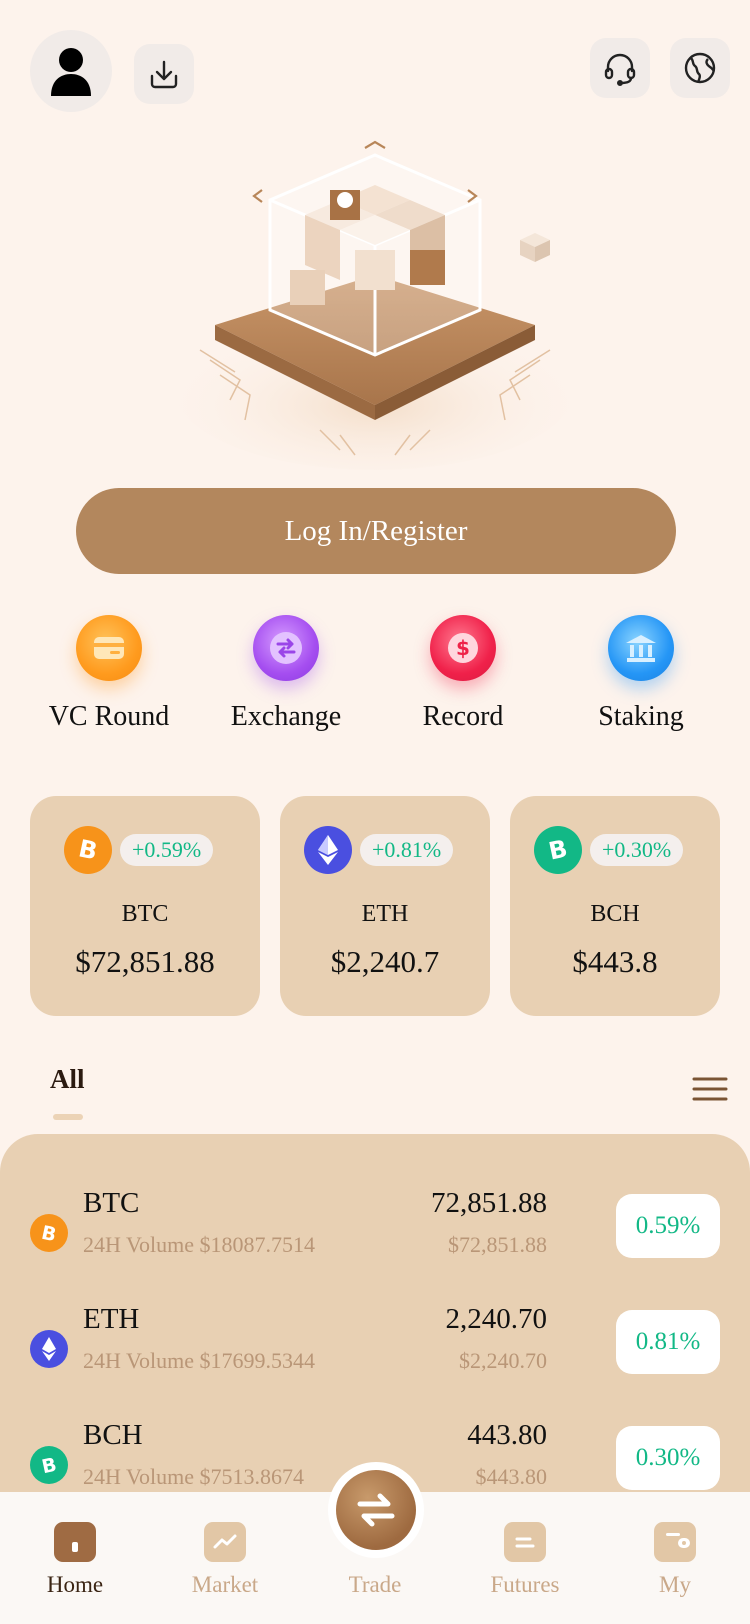 This screenshot has width=750, height=1624. What do you see at coordinates (525, 1542) in the screenshot?
I see `futures-icon` at bounding box center [525, 1542].